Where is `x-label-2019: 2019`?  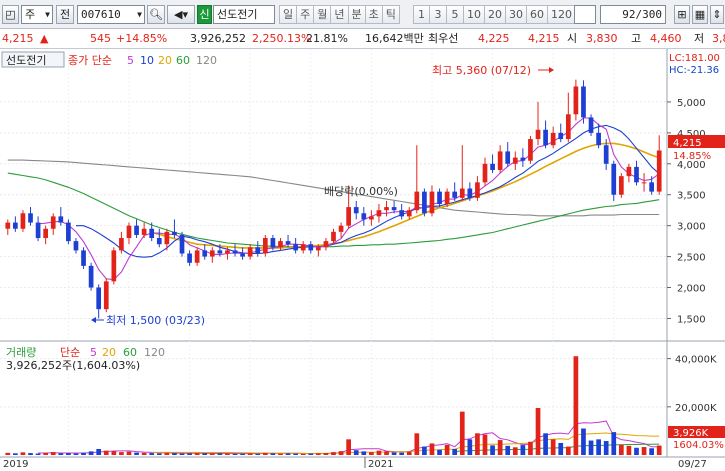 x-label-2019: 2019 is located at coordinates (15, 463).